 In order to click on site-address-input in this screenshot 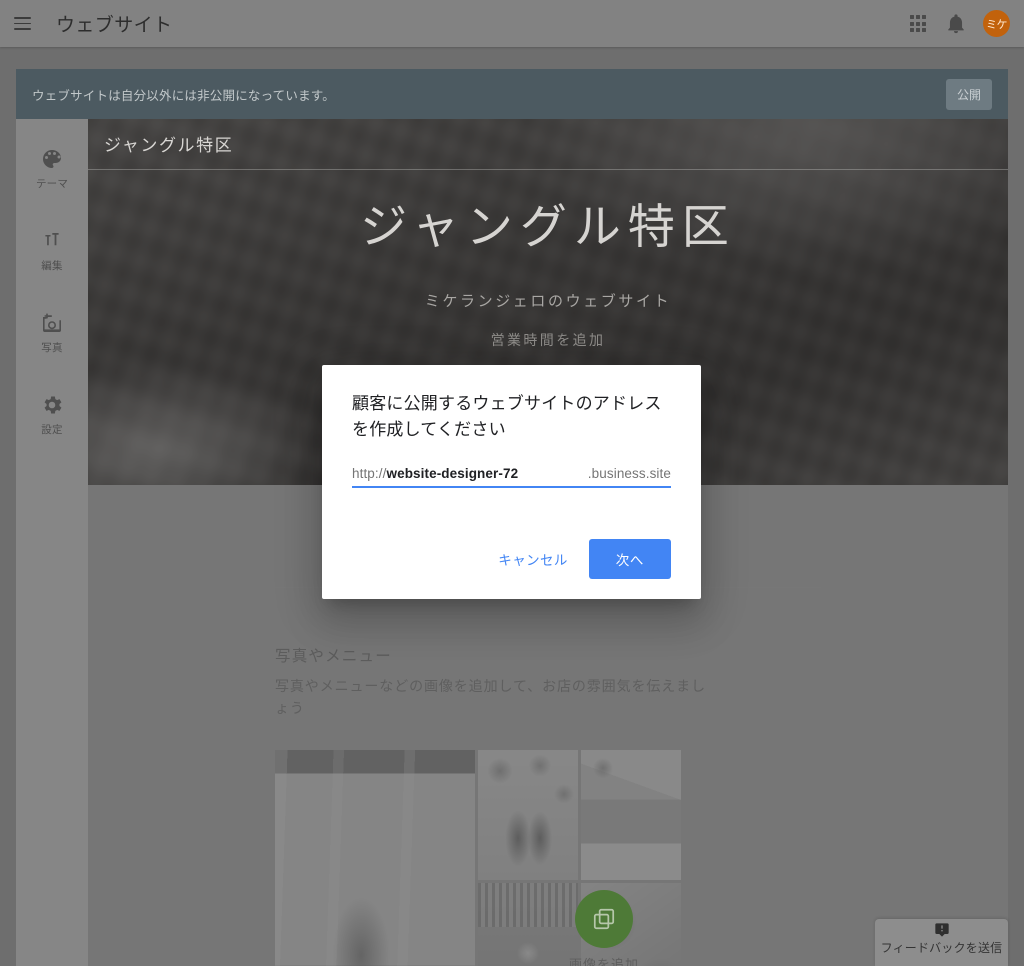, I will do `click(487, 473)`.